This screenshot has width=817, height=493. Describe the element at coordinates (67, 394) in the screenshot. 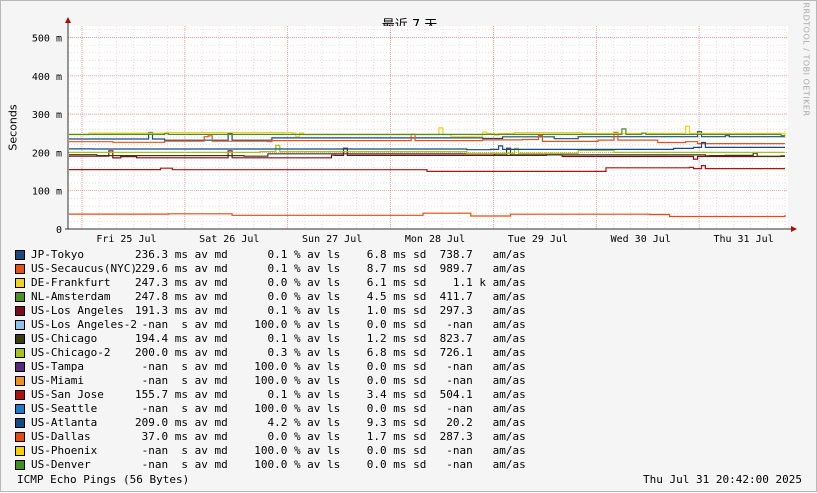

I see `legend-series-name: US-San Jose` at that location.